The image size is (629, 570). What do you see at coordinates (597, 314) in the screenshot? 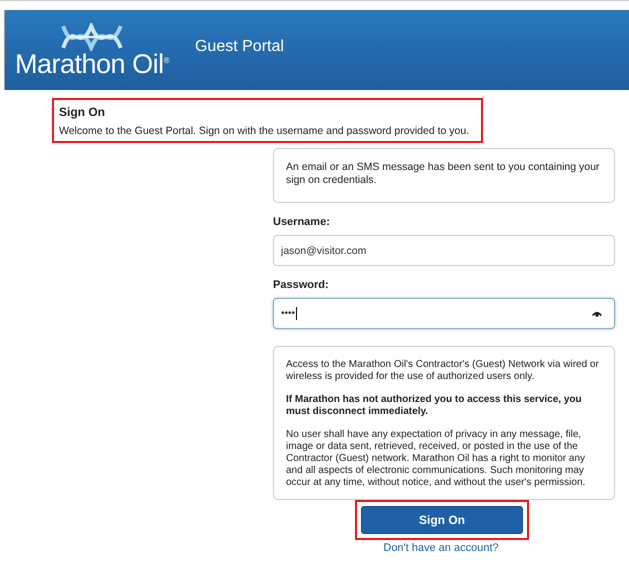
I see `show-password-icon` at bounding box center [597, 314].